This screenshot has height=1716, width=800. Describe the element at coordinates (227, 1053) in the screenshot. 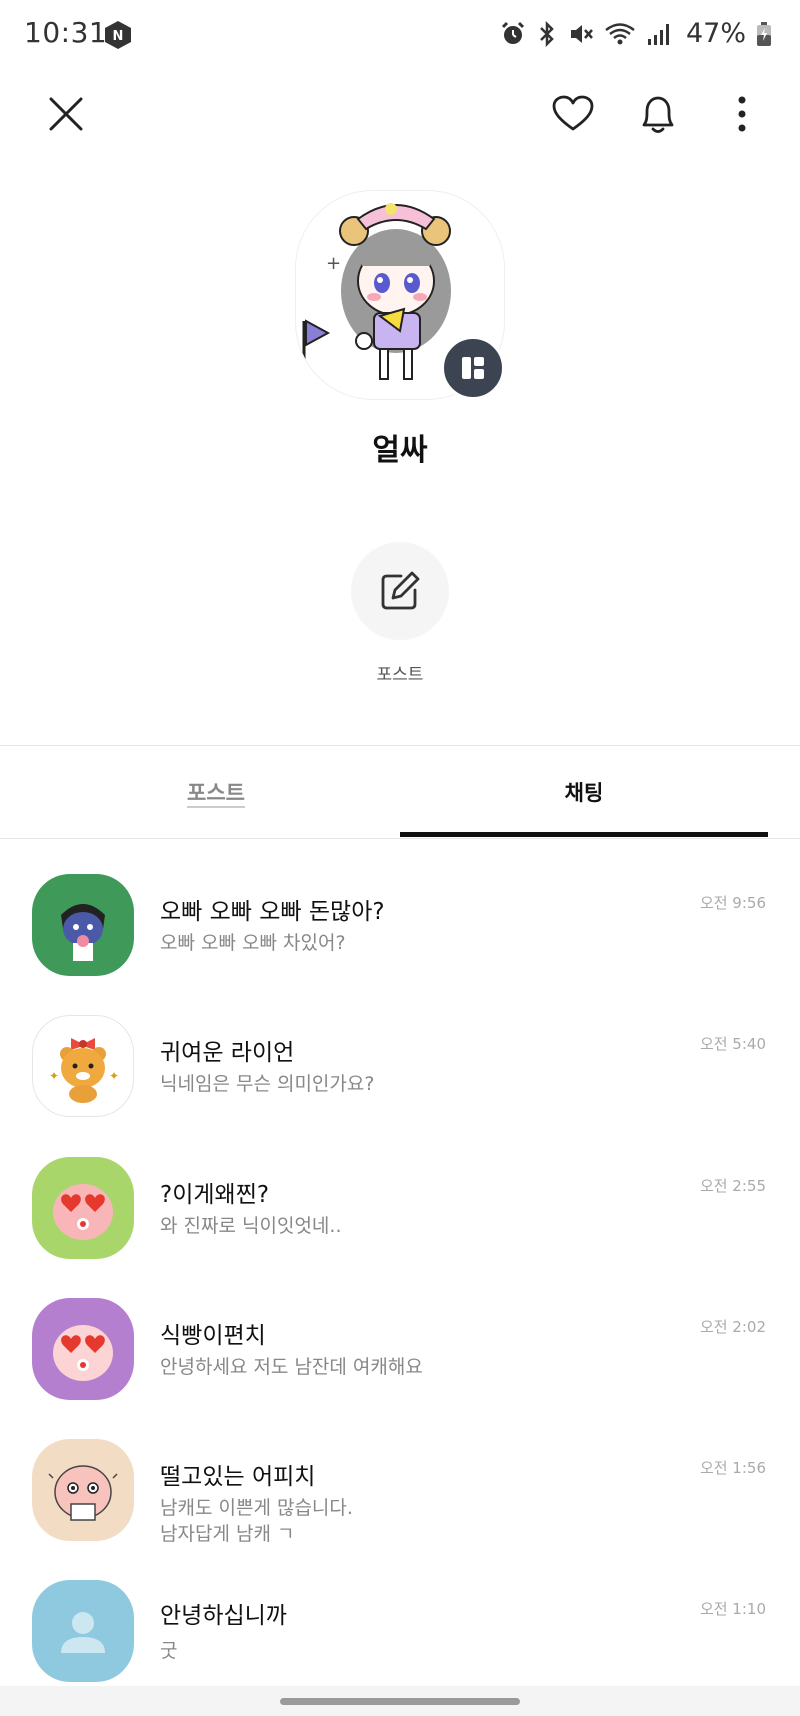

I see `chat-name: 귀여운 라이언` at that location.